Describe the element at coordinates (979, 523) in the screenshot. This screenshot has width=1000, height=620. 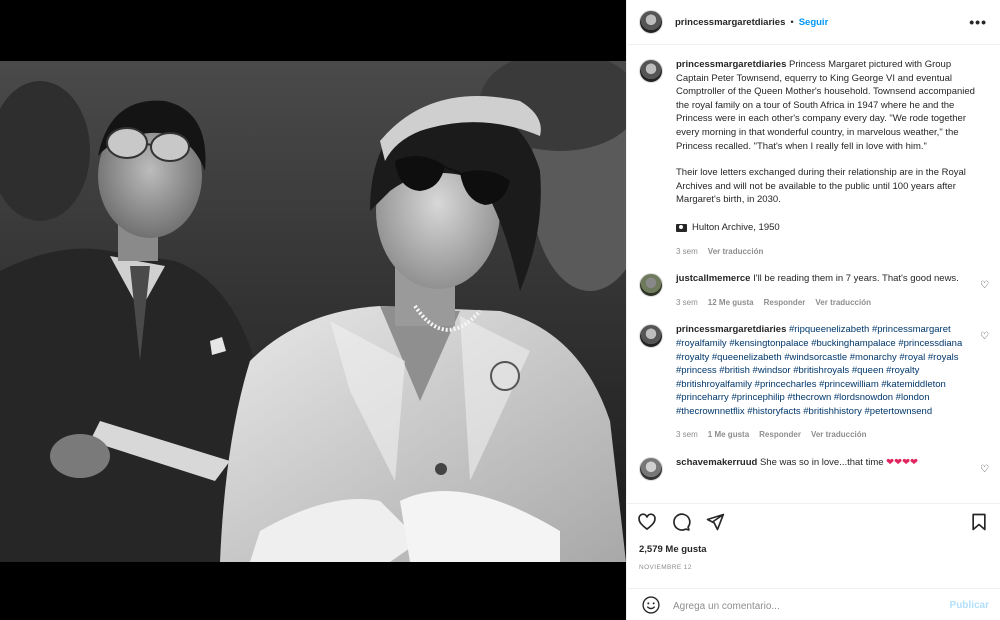
I see `save-bookmark-icon` at that location.